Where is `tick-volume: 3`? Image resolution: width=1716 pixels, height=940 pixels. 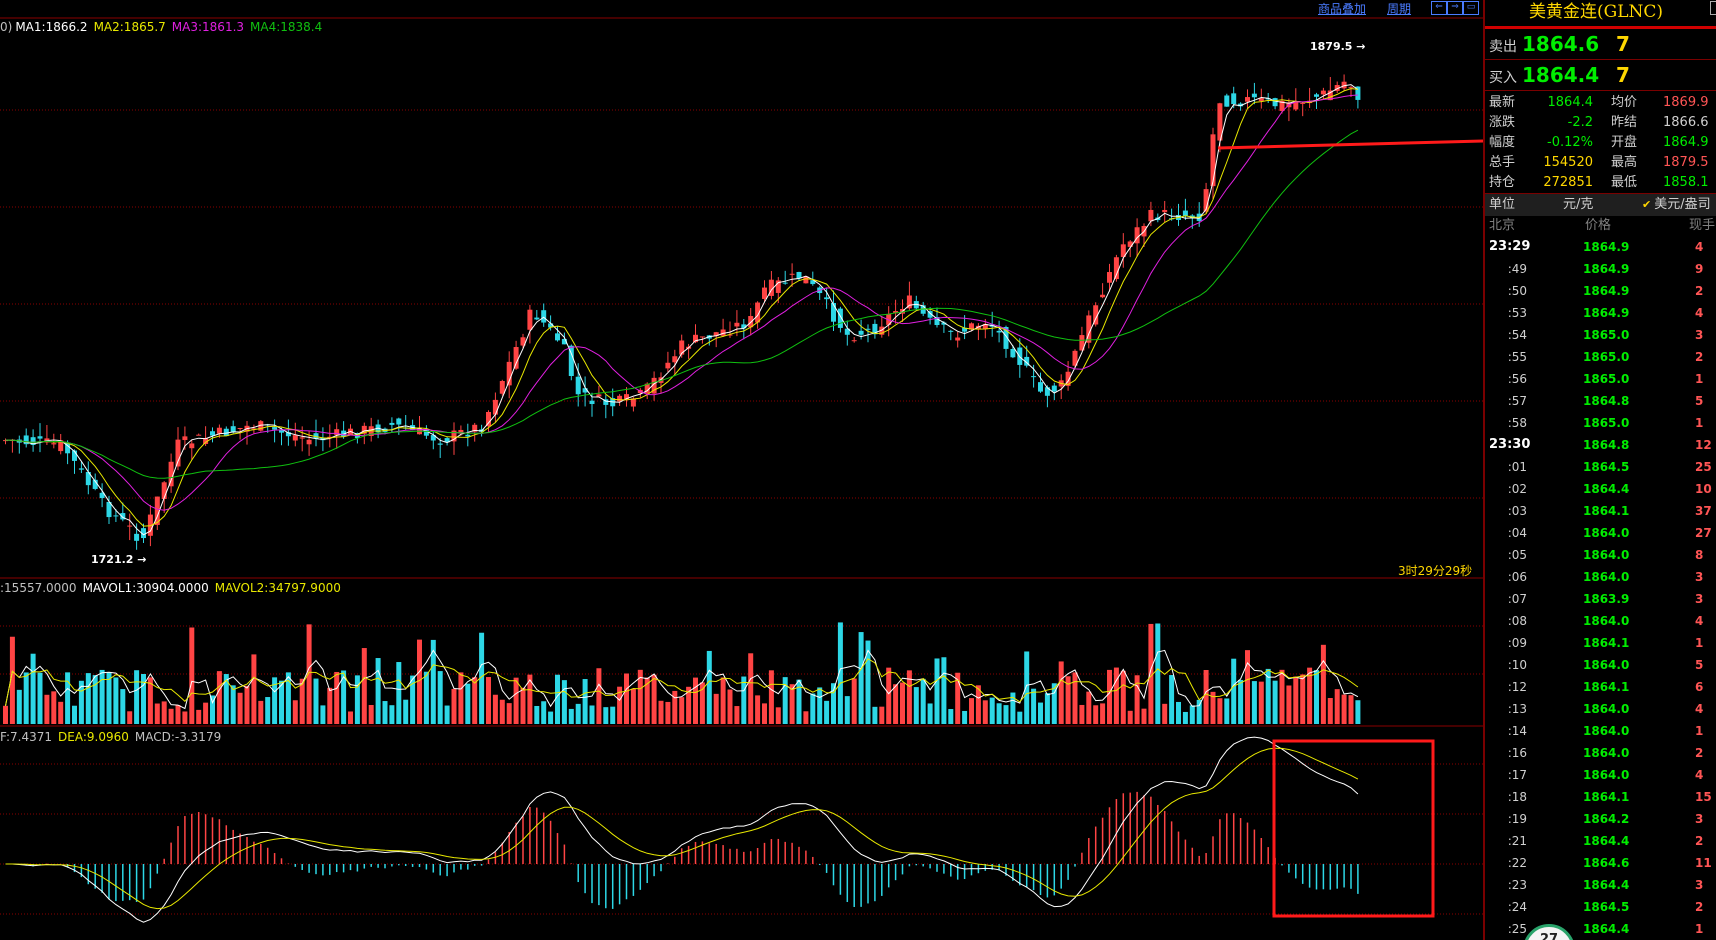 tick-volume: 3 is located at coordinates (1699, 885).